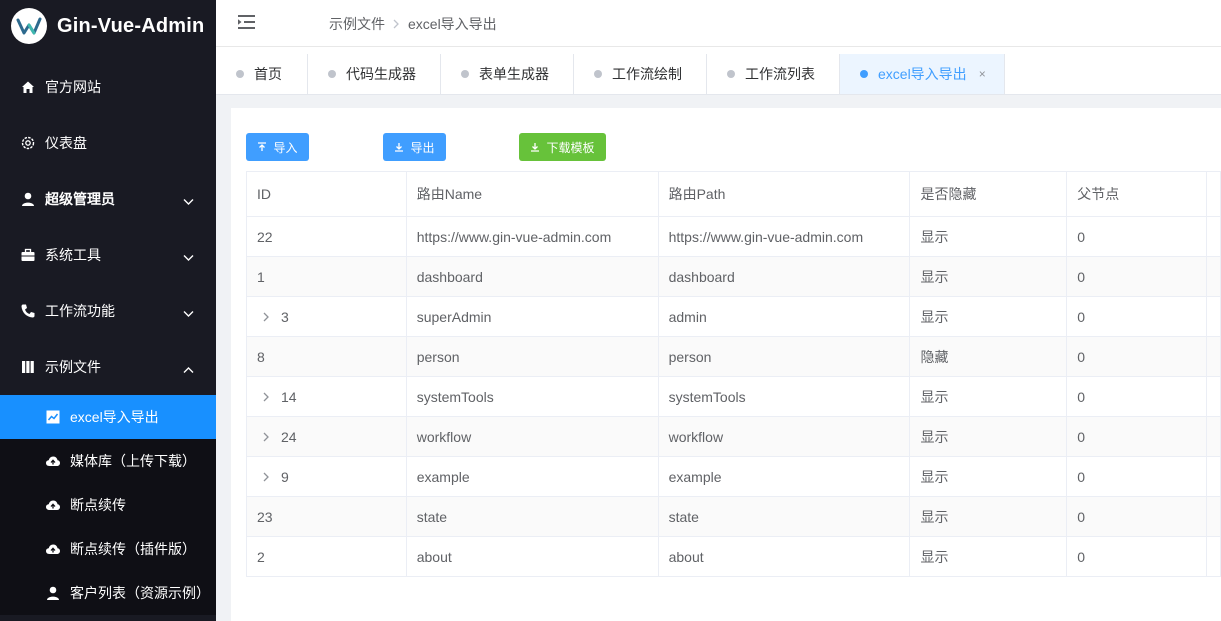 The image size is (1221, 621). Describe the element at coordinates (73, 255) in the screenshot. I see `sidebar-item-label: 系统工具` at that location.